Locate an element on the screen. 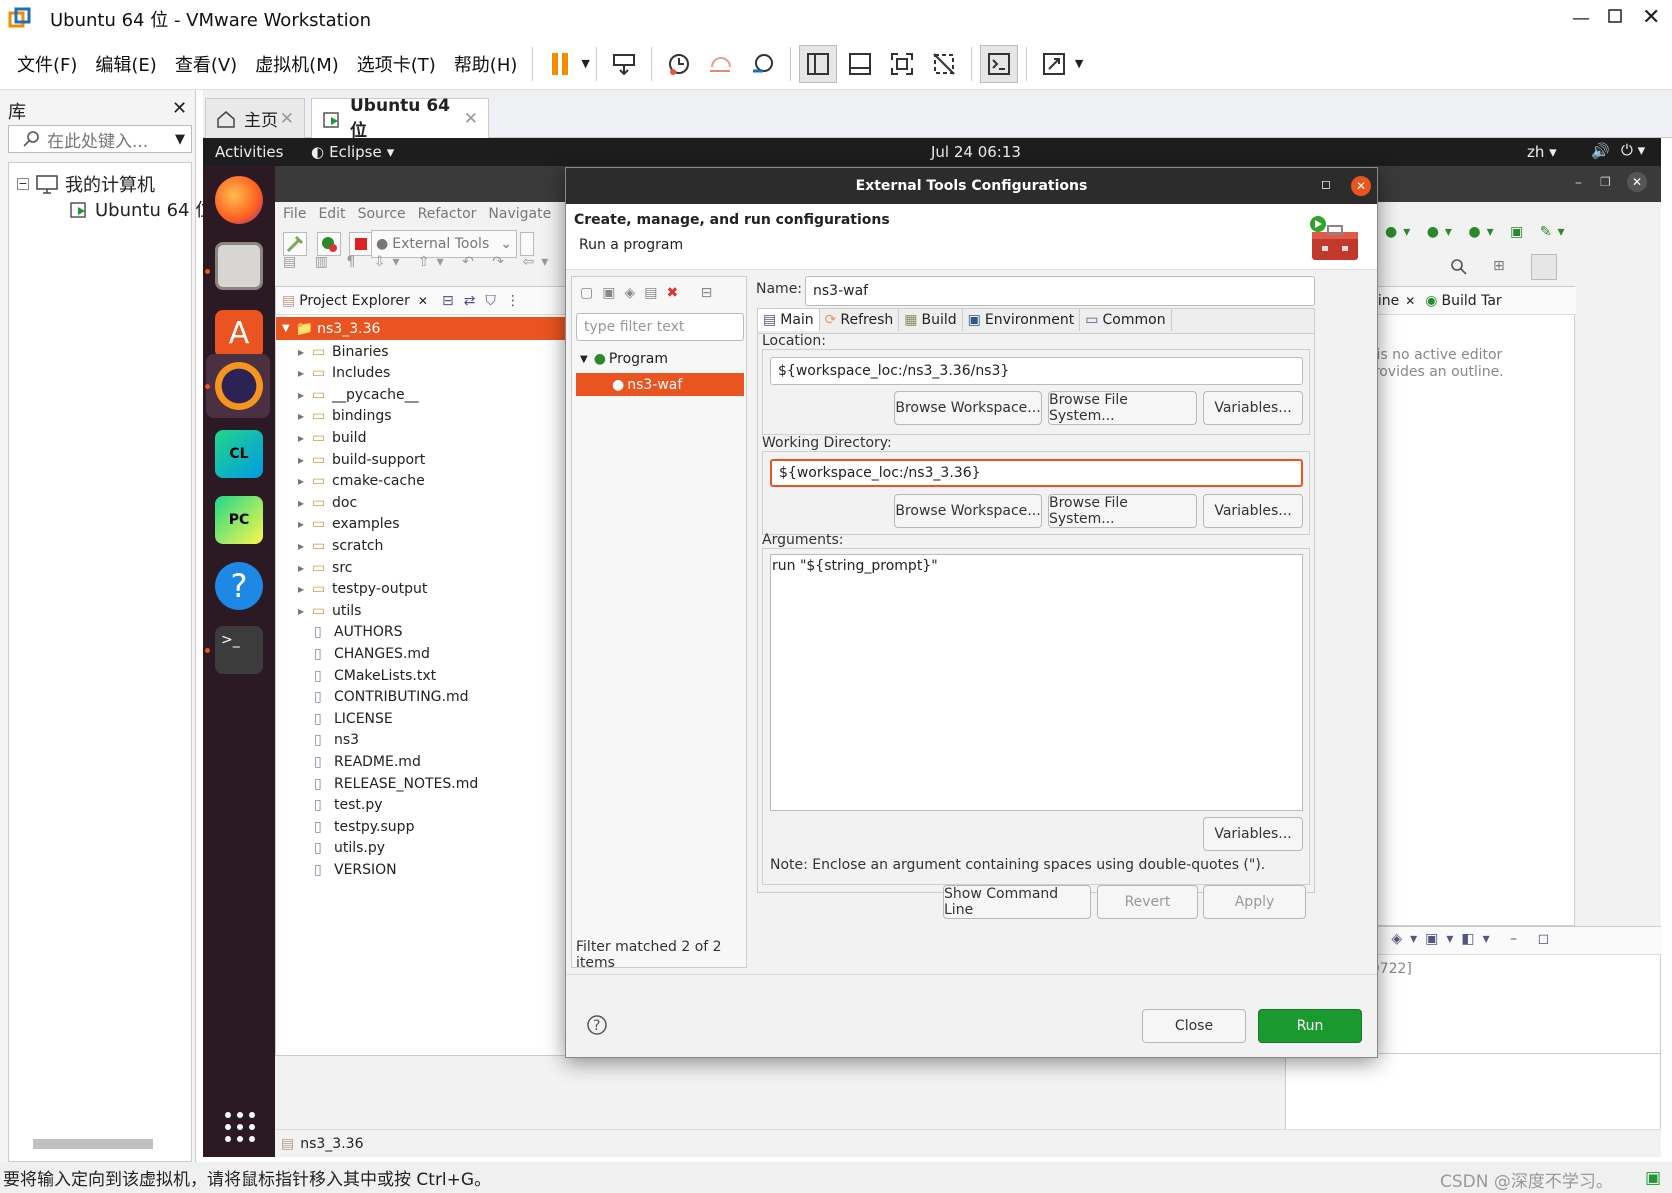 This screenshot has width=1672, height=1193. revert-snapshot-icon is located at coordinates (721, 64).